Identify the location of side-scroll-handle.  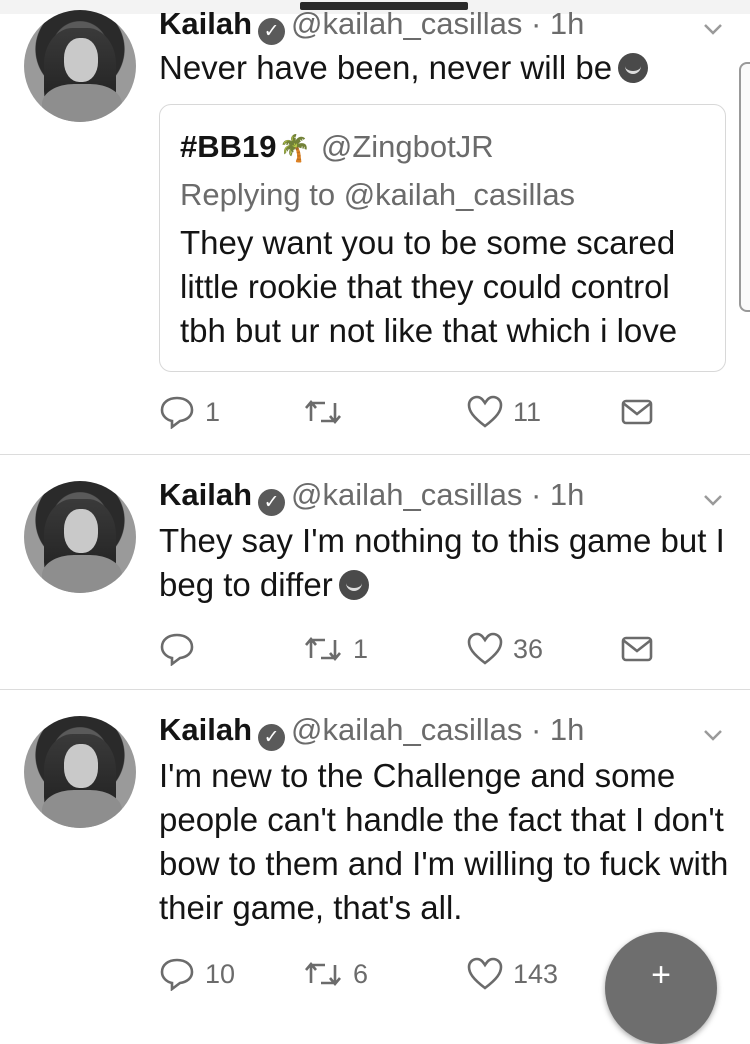
(744, 187).